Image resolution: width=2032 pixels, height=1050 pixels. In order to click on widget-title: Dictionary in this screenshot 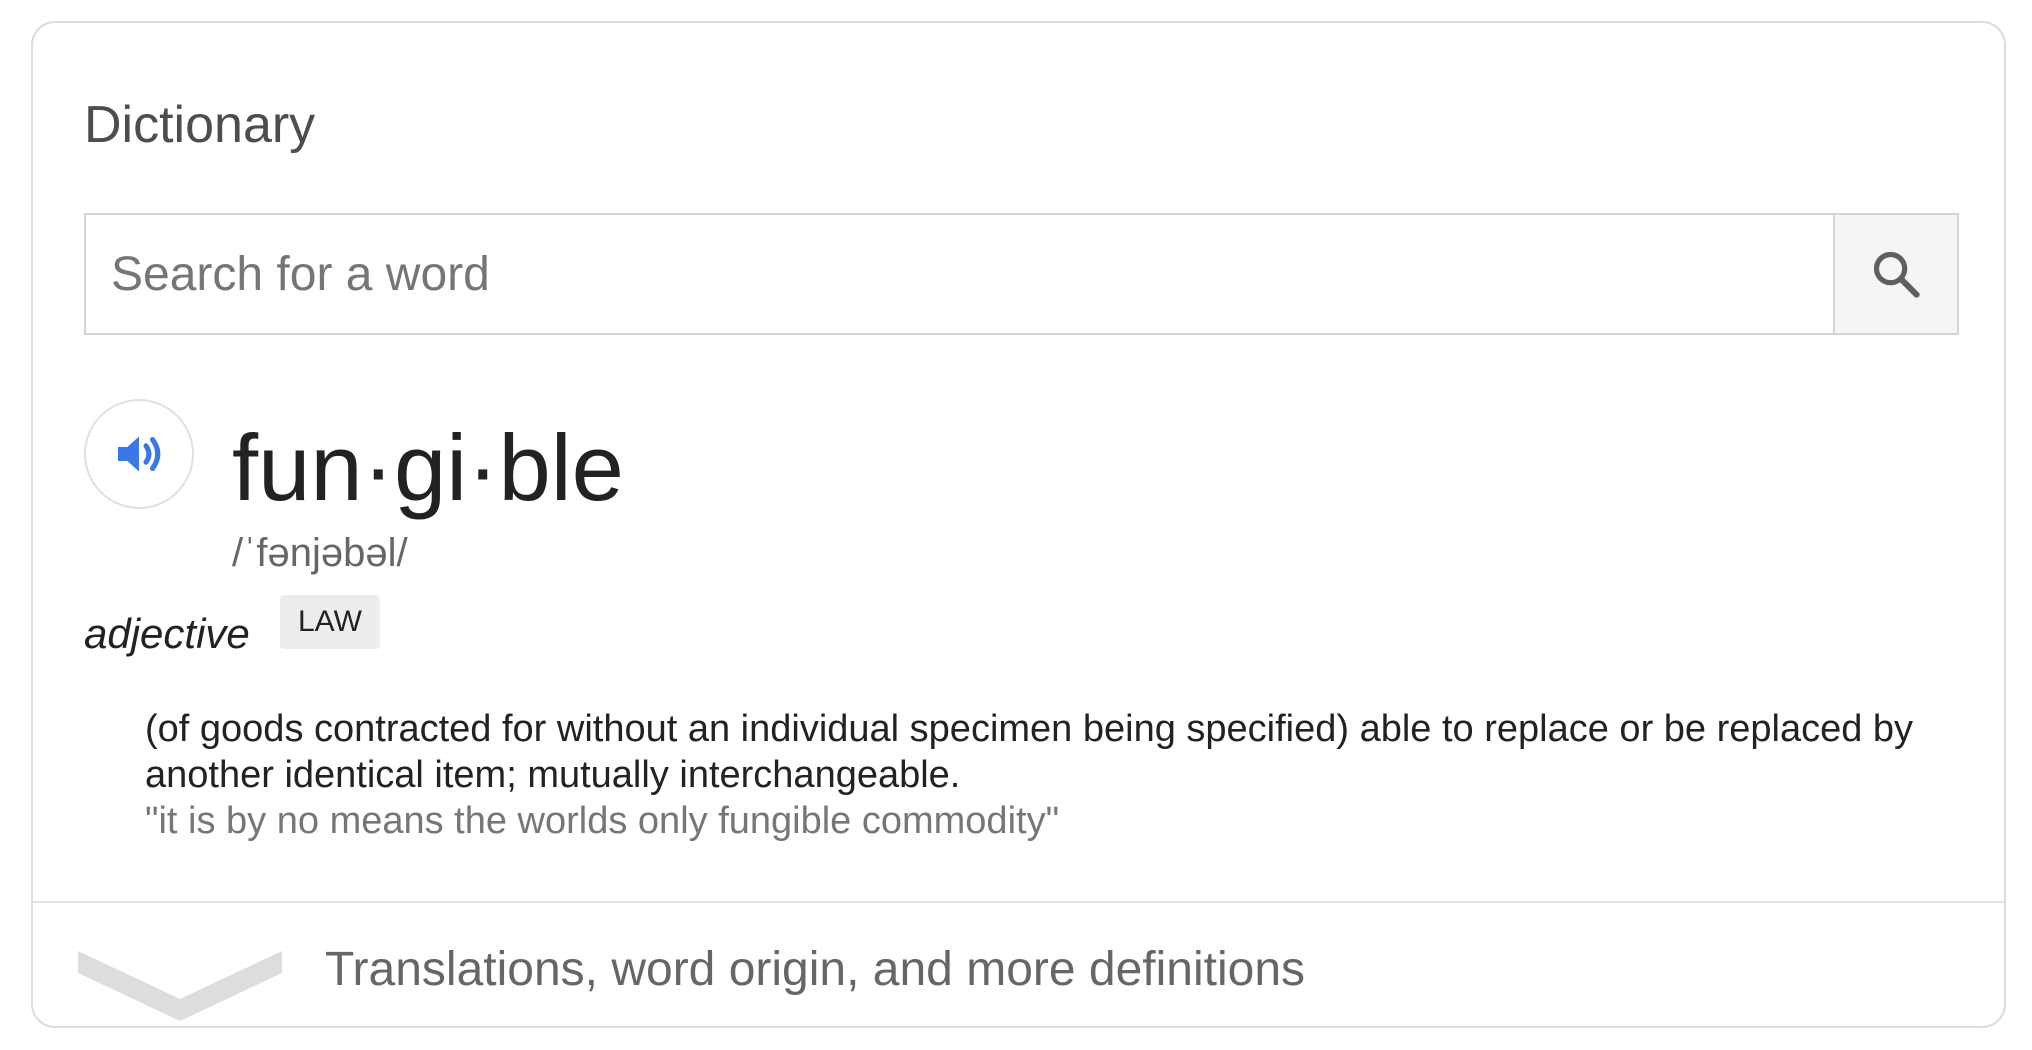, I will do `click(200, 125)`.